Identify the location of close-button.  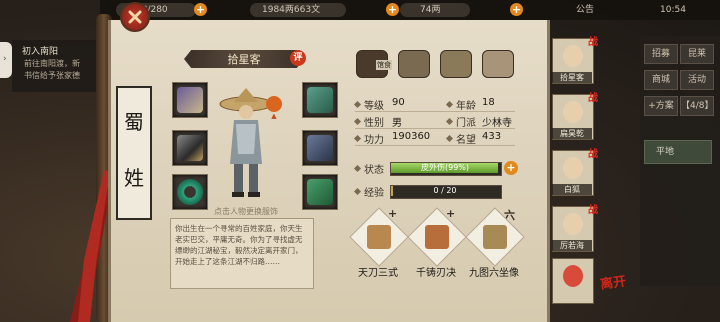
(135, 17).